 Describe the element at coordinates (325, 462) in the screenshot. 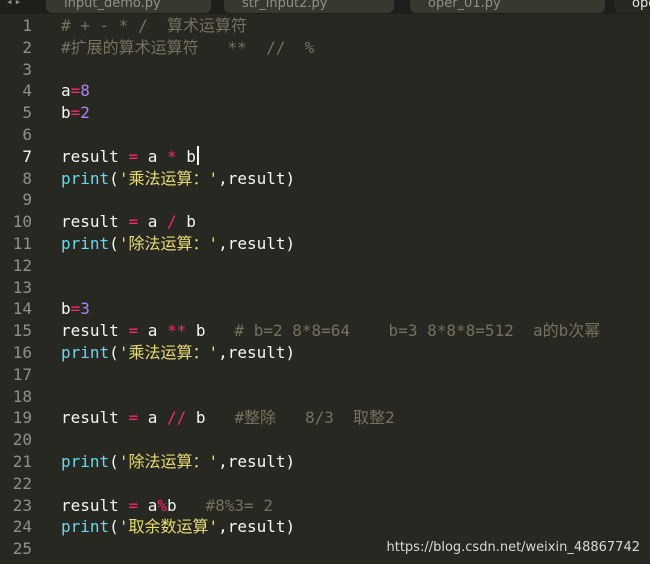

I see `code-line: 21 print('除法运算：',result)` at that location.